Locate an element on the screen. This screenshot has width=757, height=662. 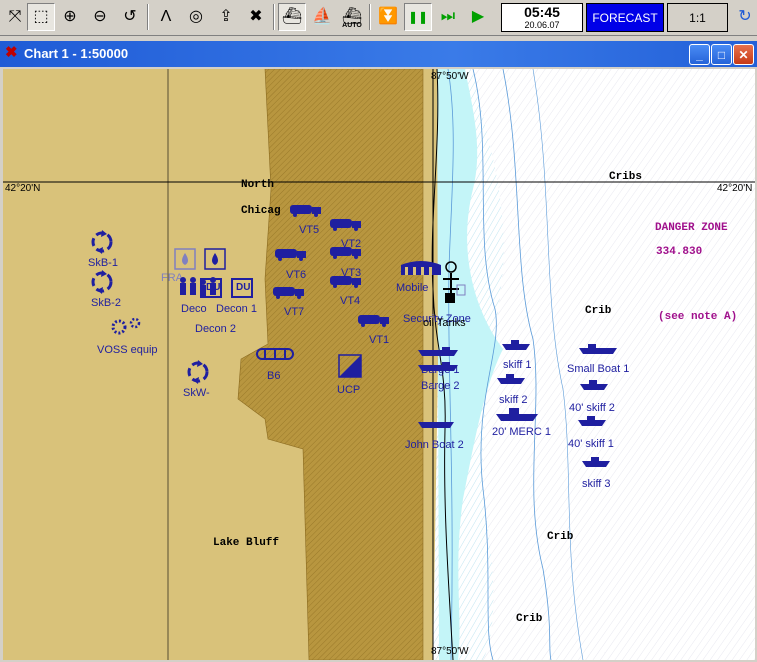
place-chicago: Chicag is located at coordinates (261, 211).